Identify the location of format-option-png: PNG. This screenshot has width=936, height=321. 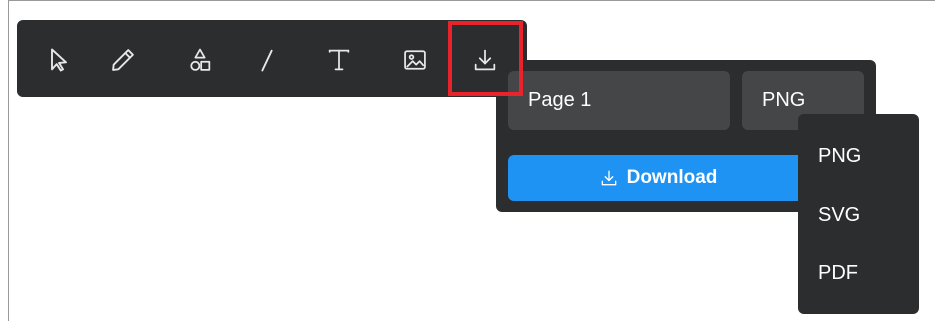
(858, 156).